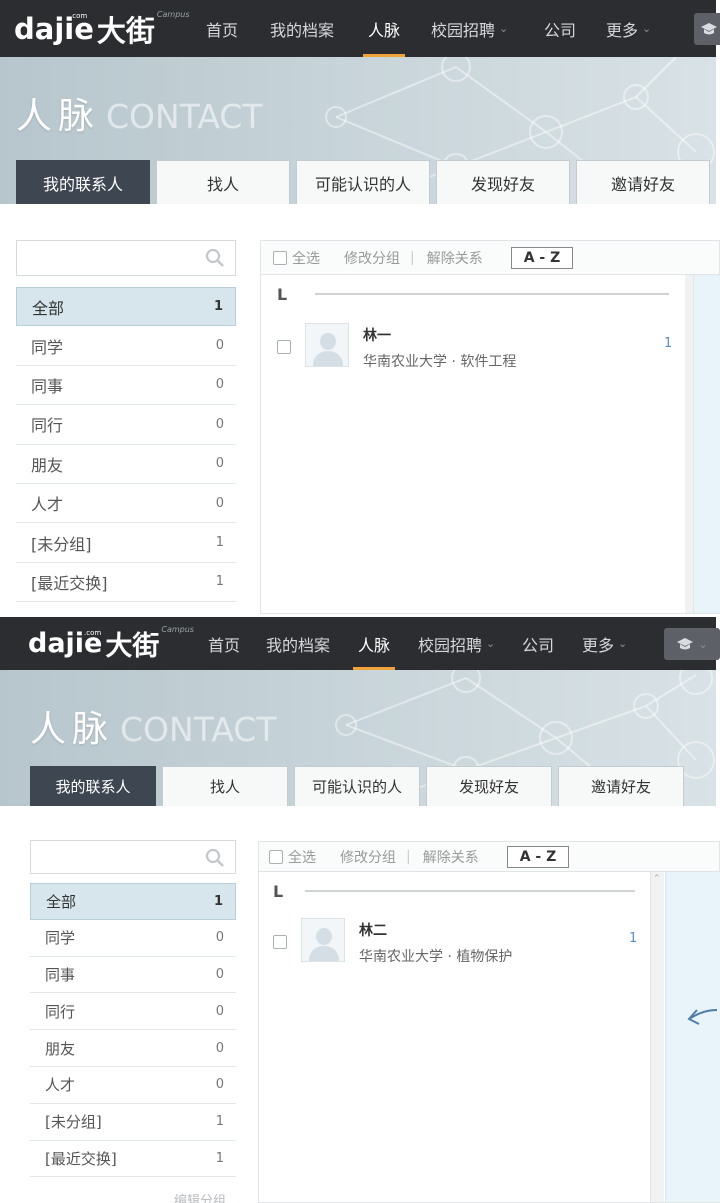  Describe the element at coordinates (470, 891) in the screenshot. I see `letter-divider` at that location.